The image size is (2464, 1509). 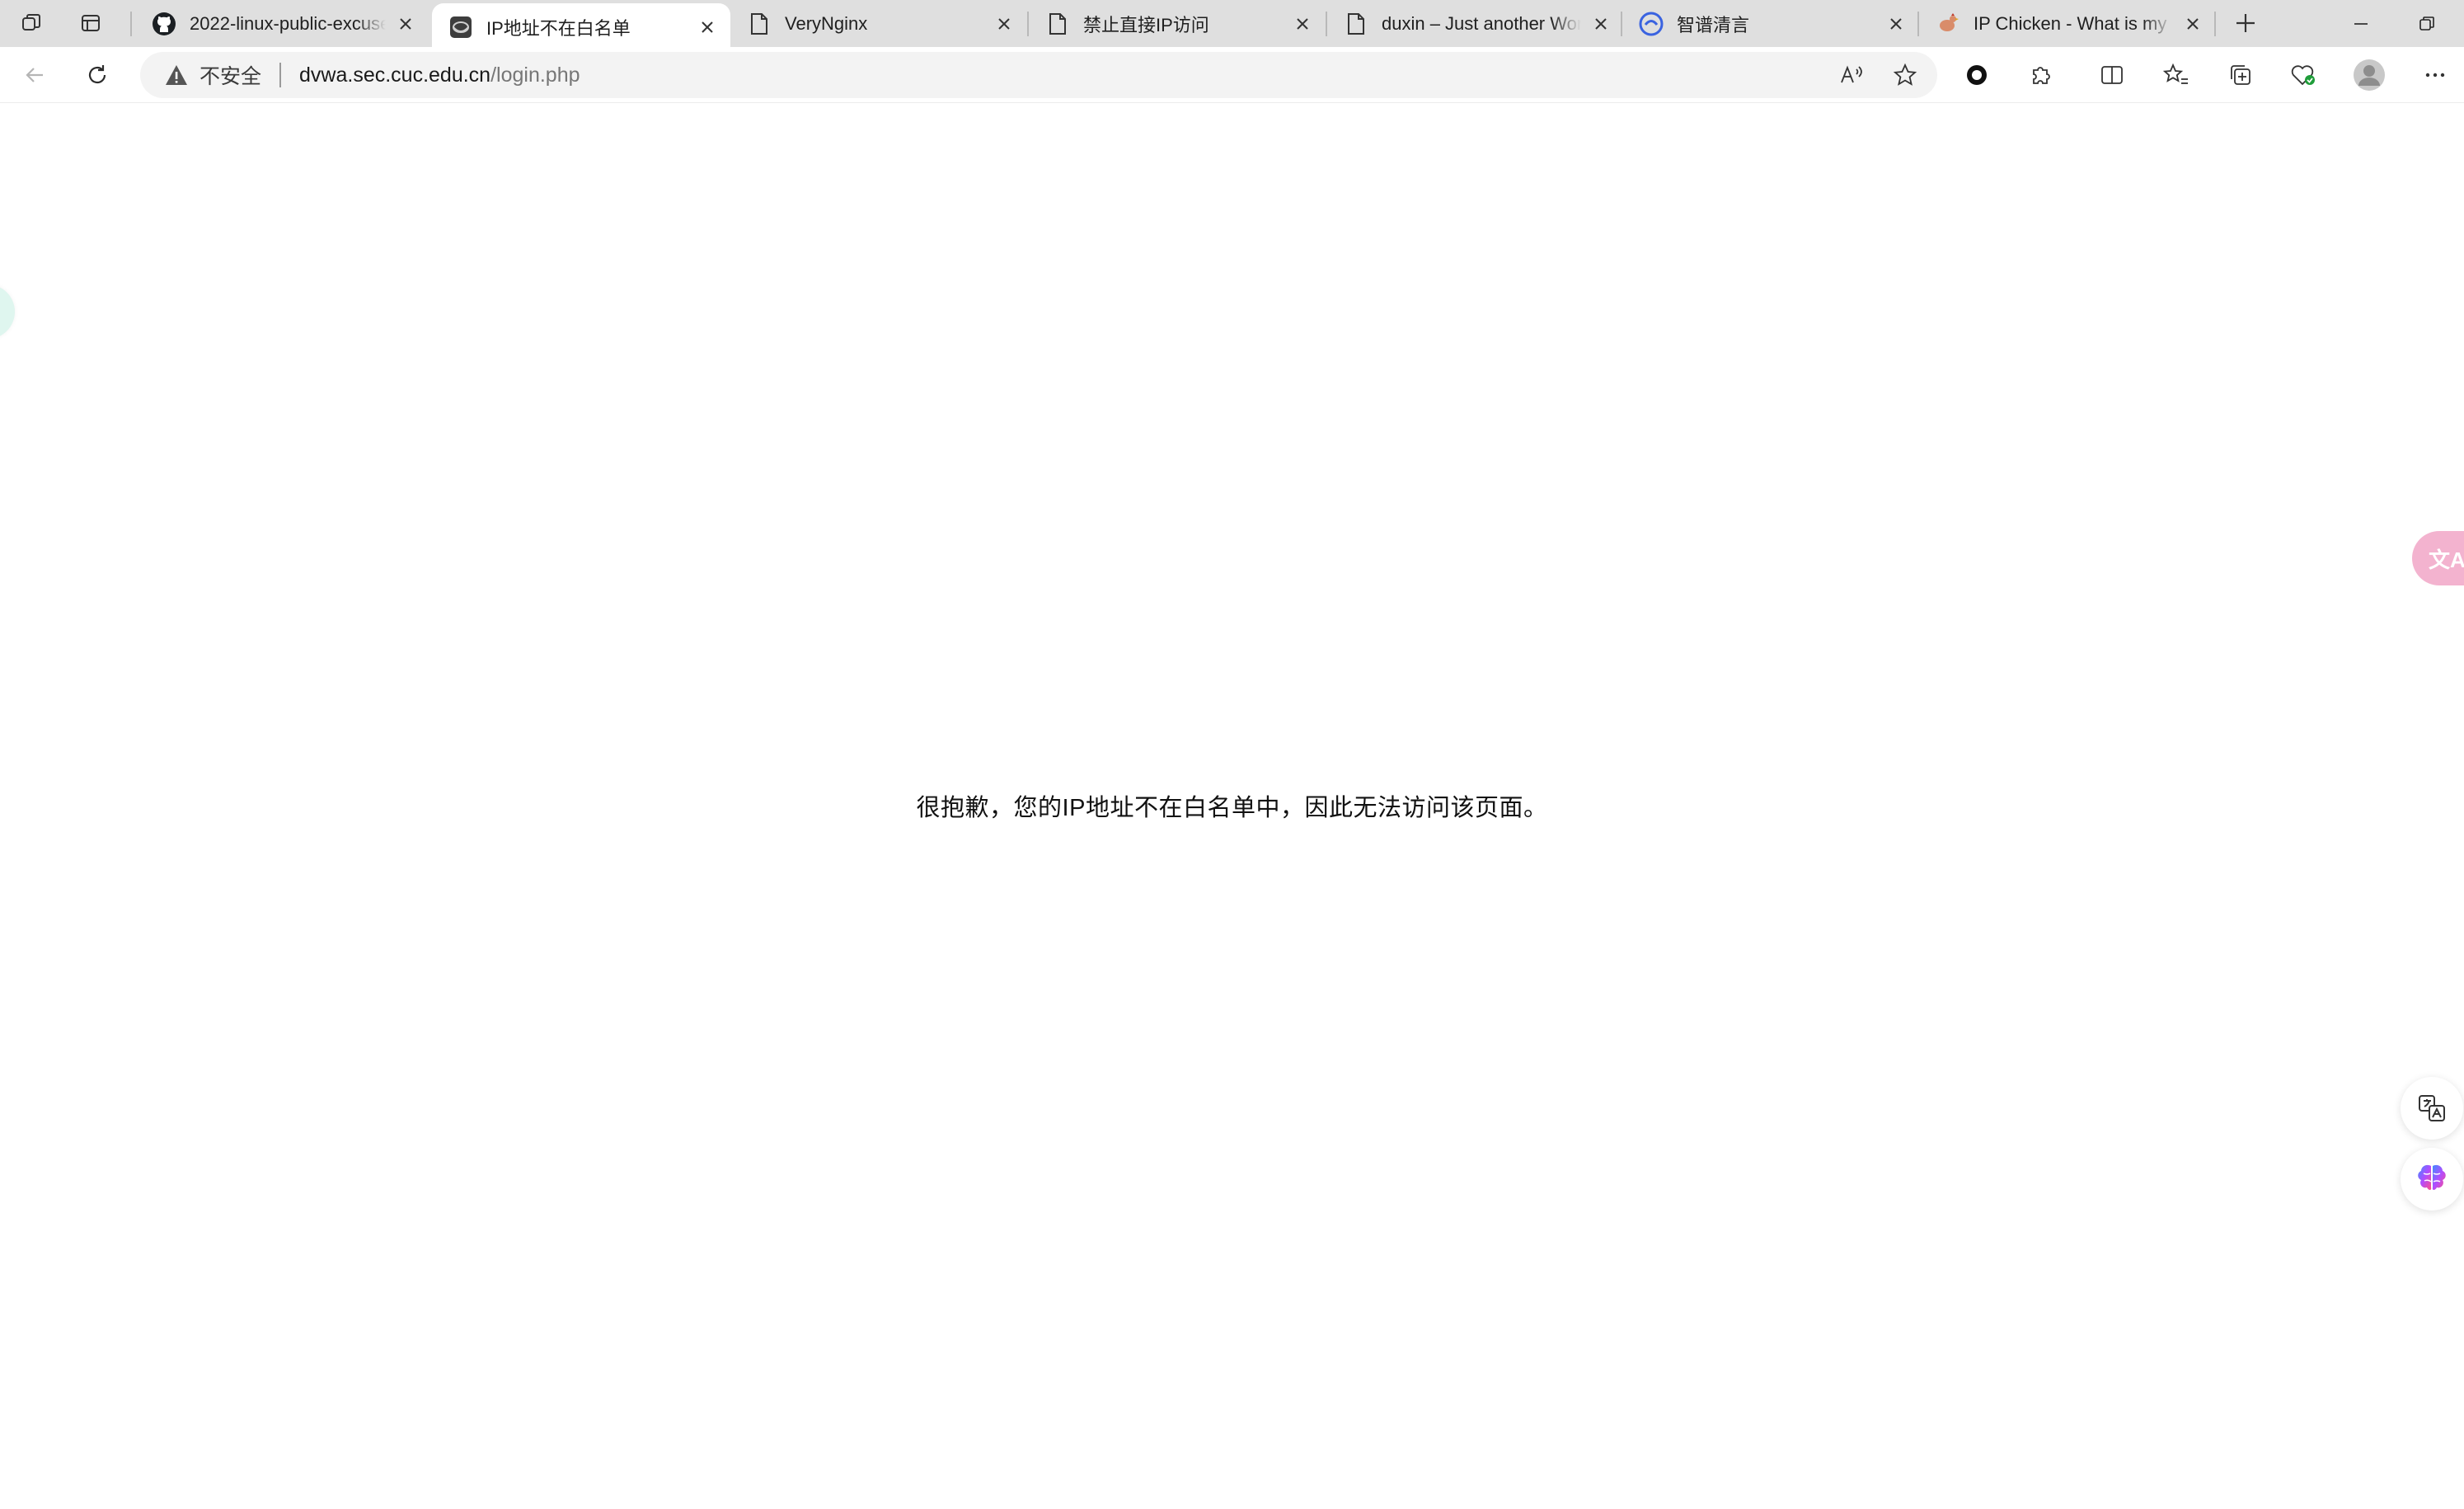 I want to click on security-status-label: 不安全, so click(x=230, y=75).